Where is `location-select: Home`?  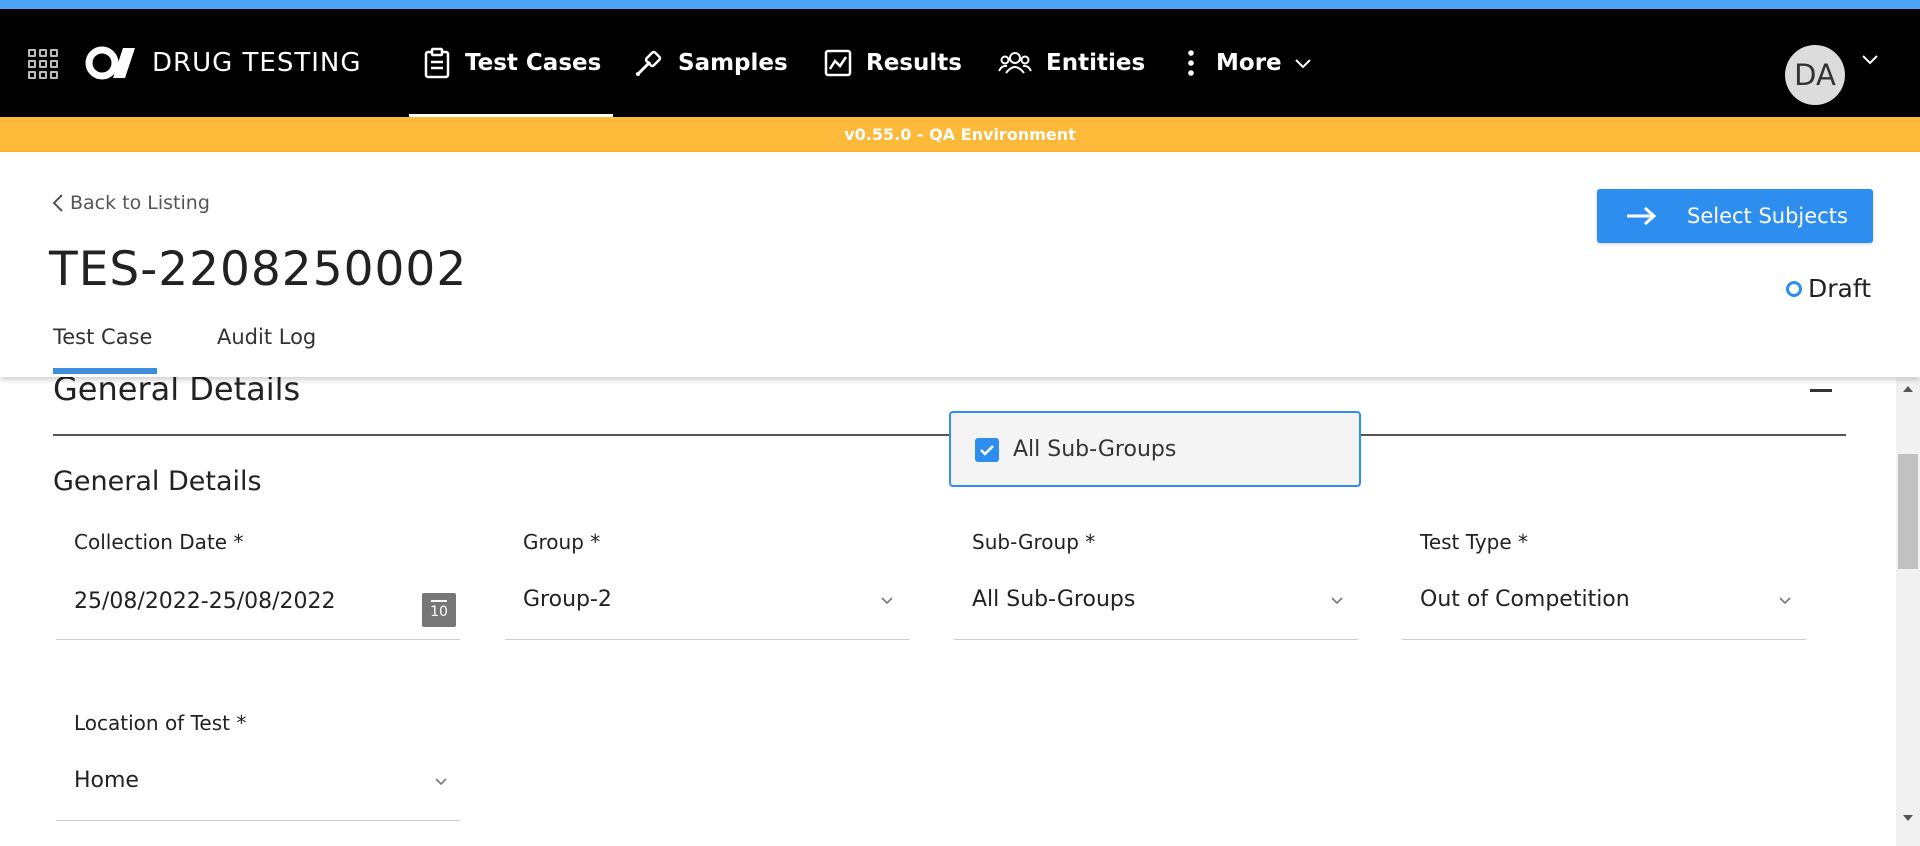 location-select: Home is located at coordinates (106, 780).